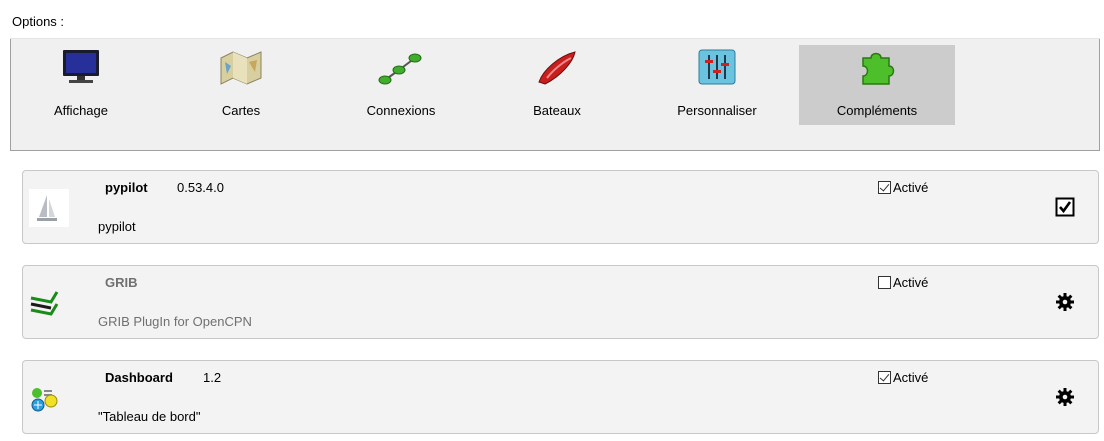 The height and width of the screenshot is (441, 1104). Describe the element at coordinates (877, 110) in the screenshot. I see `tab-complements-label: Compléments` at that location.